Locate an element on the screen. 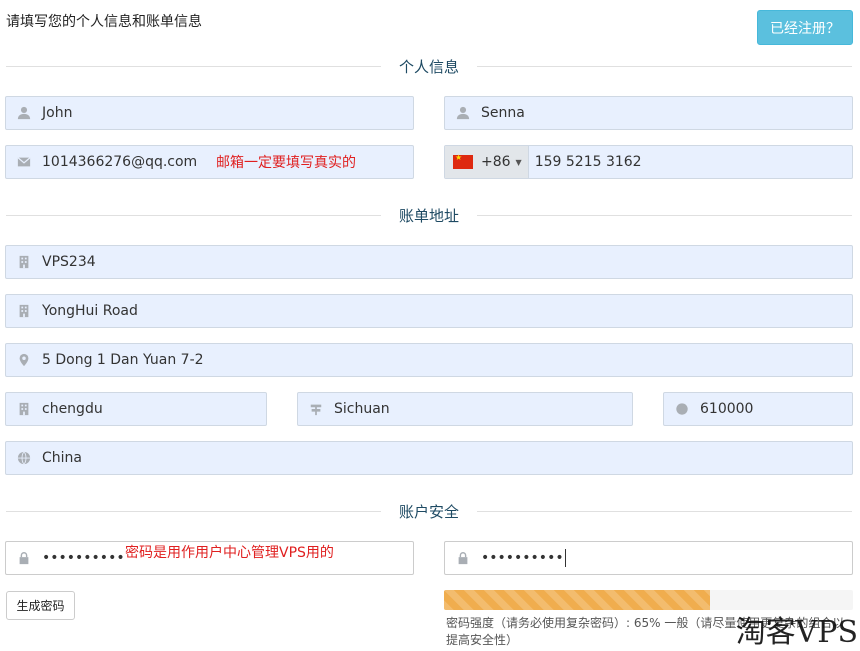 This screenshot has height=651, width=860. address2-field: 5 Dong 1 Dan Yuan 7-2 is located at coordinates (429, 360).